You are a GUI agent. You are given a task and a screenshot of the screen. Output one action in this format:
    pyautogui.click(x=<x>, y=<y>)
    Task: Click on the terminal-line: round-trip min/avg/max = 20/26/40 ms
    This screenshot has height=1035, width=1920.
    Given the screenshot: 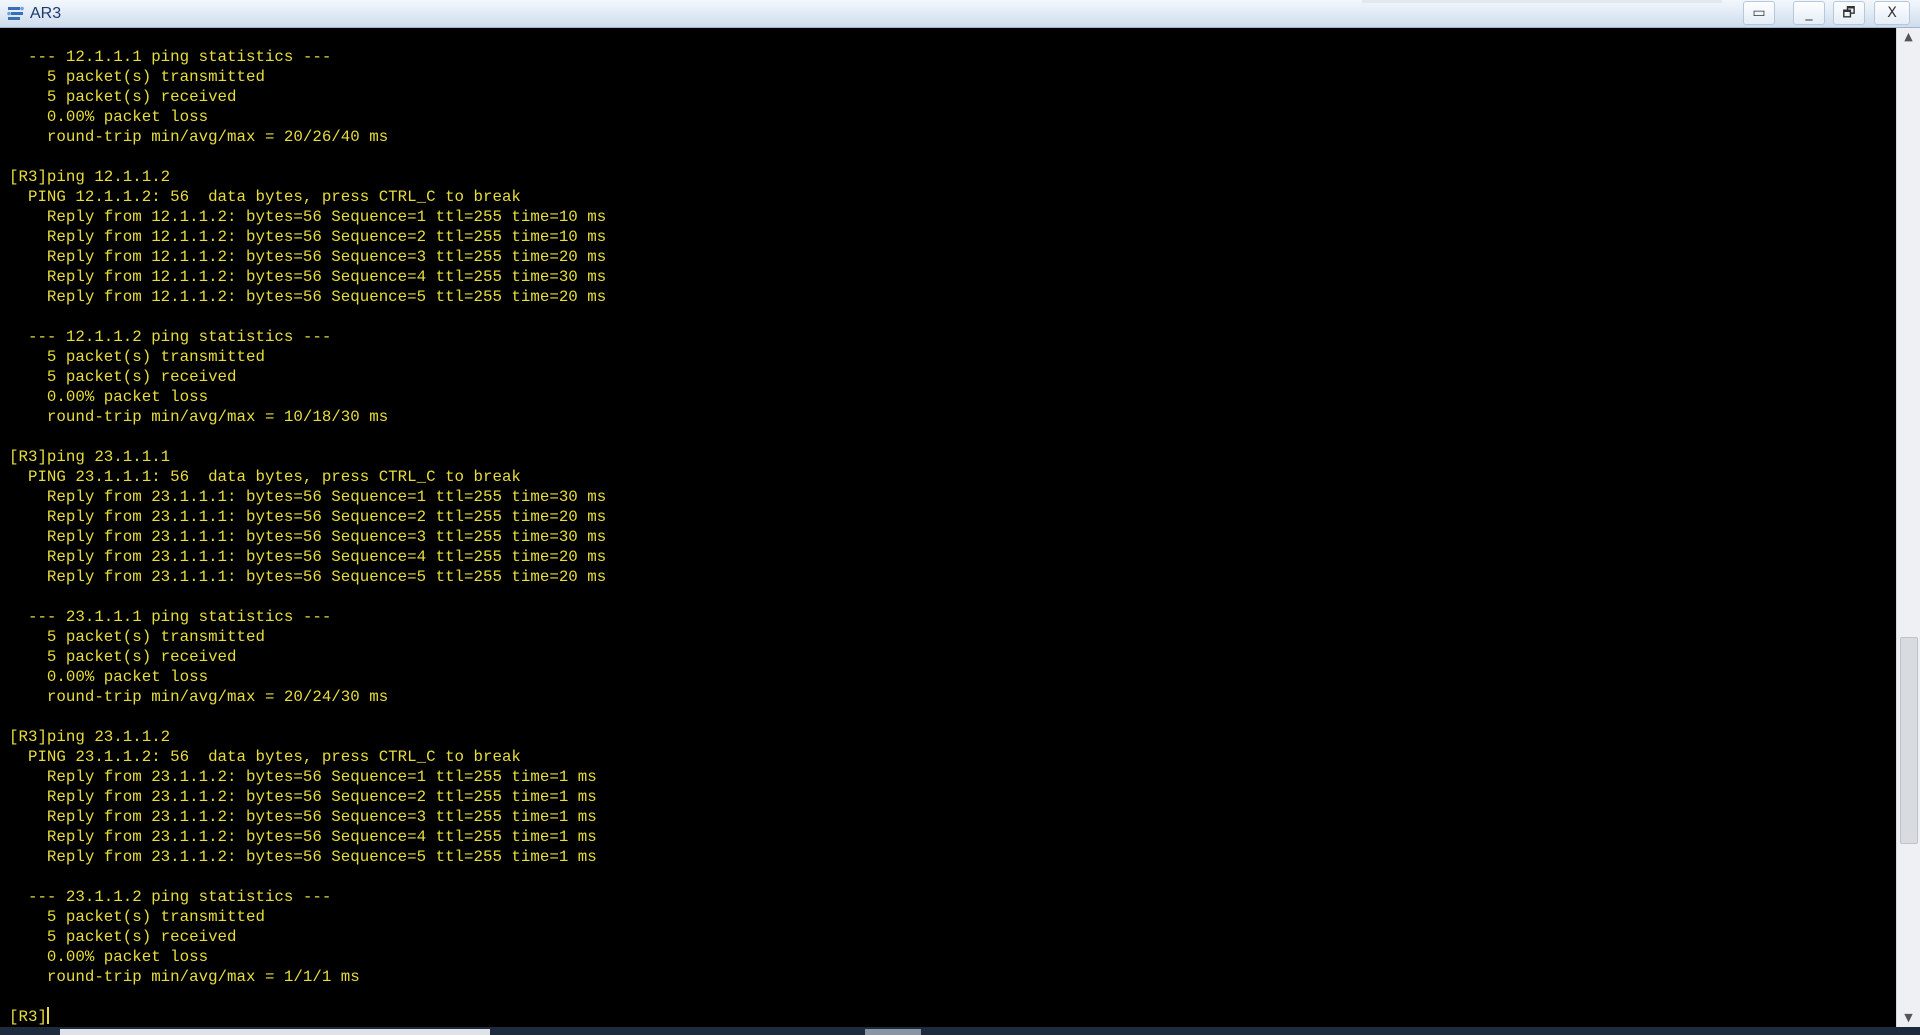 What is the action you would take?
    pyautogui.click(x=199, y=137)
    